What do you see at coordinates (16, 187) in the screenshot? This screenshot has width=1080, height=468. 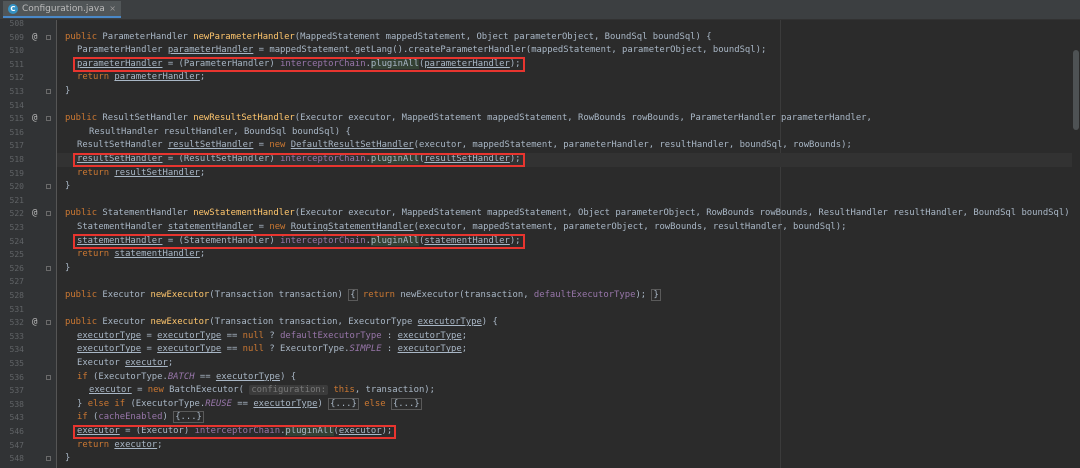 I see `line-number: 520` at bounding box center [16, 187].